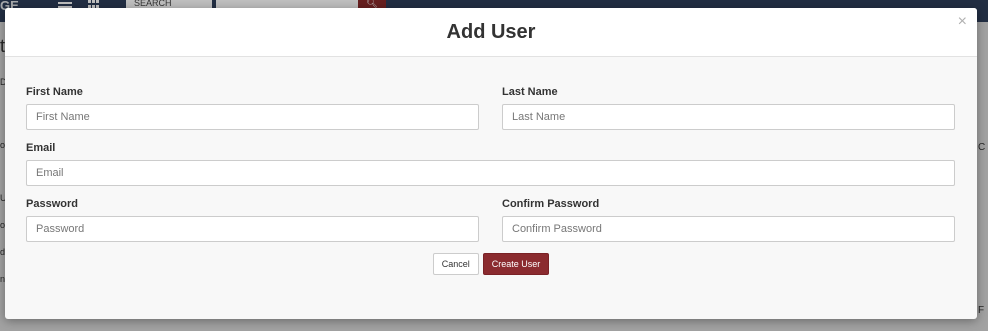 This screenshot has width=988, height=331. I want to click on modal-actions: Cancel Create User, so click(491, 264).